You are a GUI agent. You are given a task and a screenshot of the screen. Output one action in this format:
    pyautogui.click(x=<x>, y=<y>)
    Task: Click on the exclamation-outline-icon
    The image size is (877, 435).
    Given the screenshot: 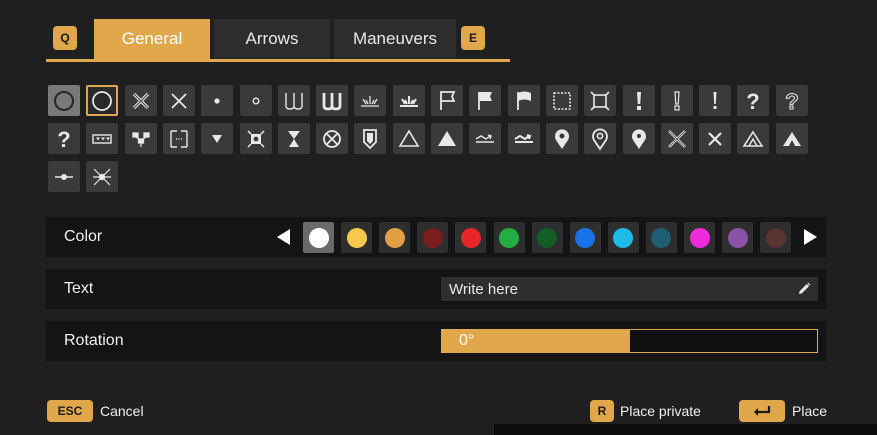 What is the action you would take?
    pyautogui.click(x=677, y=100)
    